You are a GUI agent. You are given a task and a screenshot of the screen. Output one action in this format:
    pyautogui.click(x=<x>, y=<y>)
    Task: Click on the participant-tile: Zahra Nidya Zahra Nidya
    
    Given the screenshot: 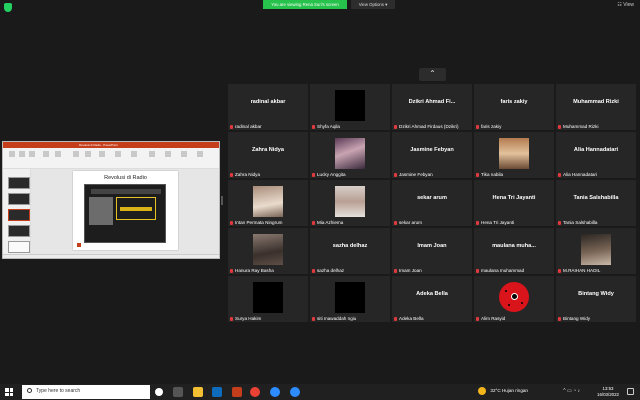 What is the action you would take?
    pyautogui.click(x=268, y=155)
    